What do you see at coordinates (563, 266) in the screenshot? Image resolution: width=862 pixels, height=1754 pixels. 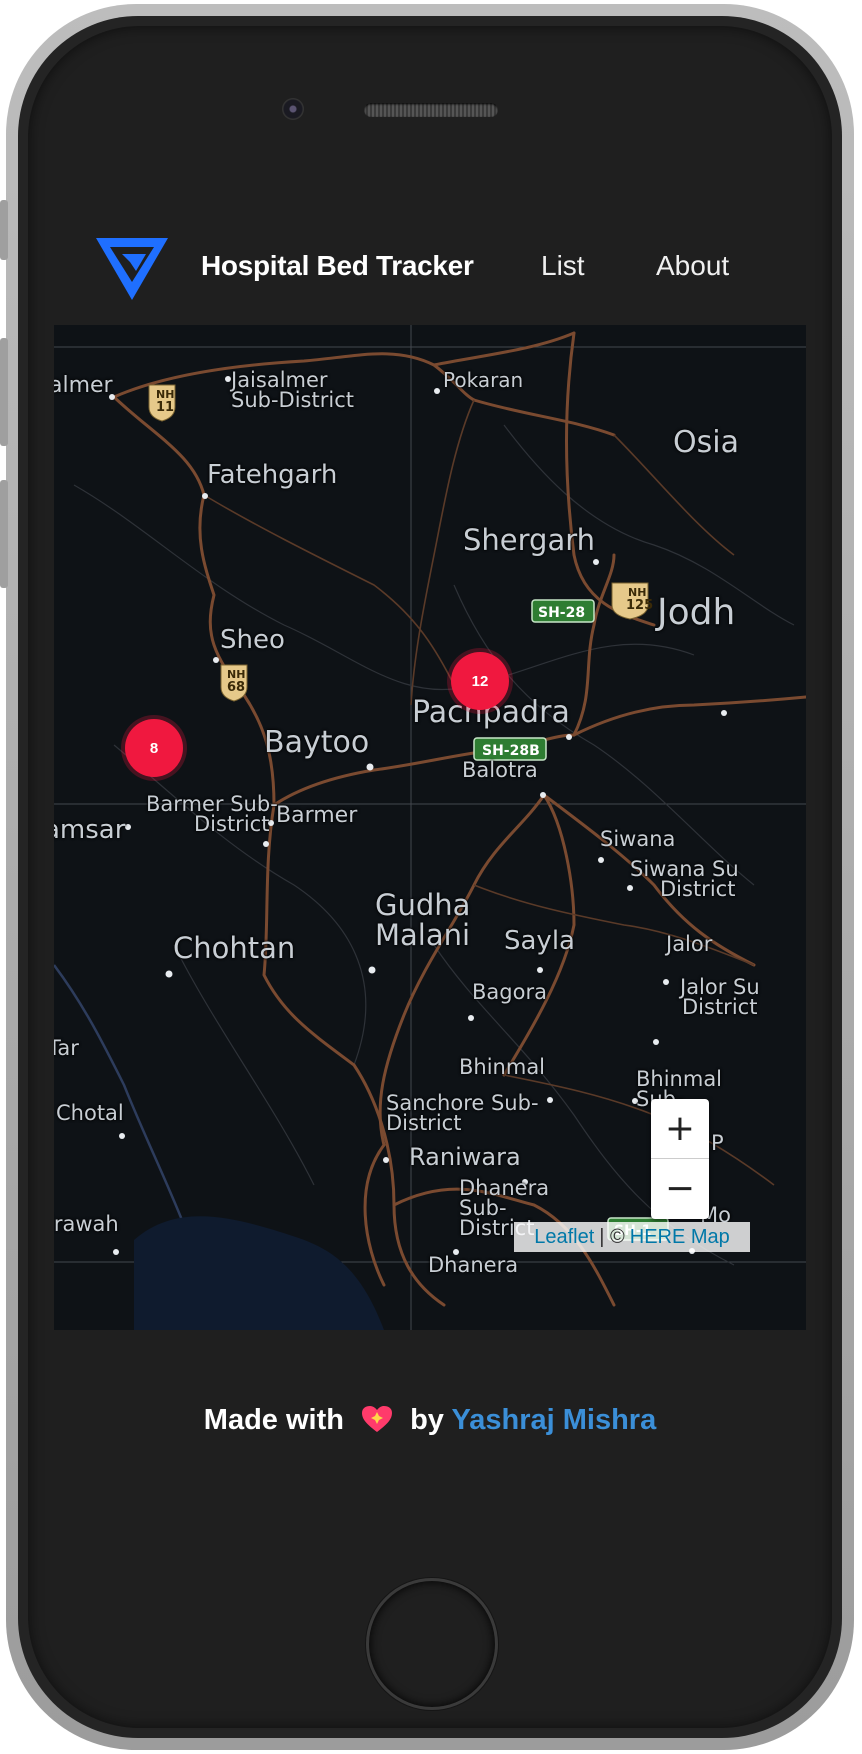 I see `nav-list-link: List` at bounding box center [563, 266].